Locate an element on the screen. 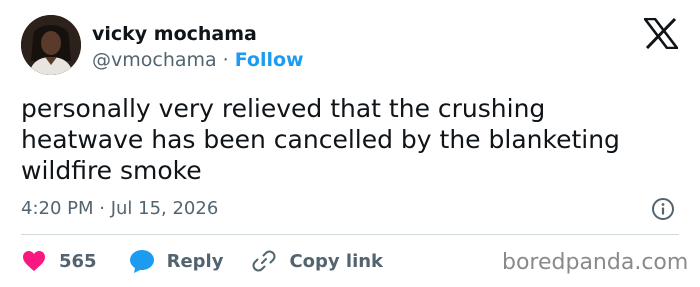 Image resolution: width=700 pixels, height=287 pixels. divider is located at coordinates (350, 234).